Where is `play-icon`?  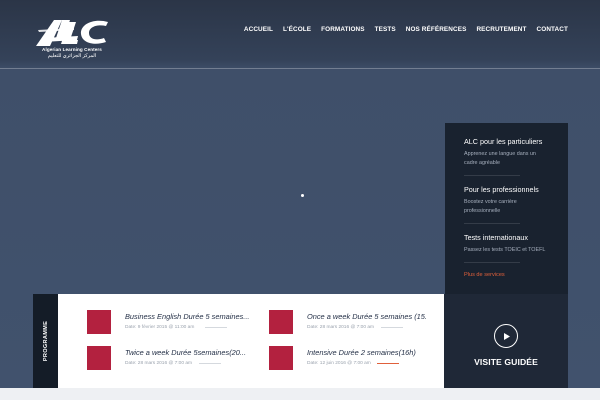 play-icon is located at coordinates (507, 336).